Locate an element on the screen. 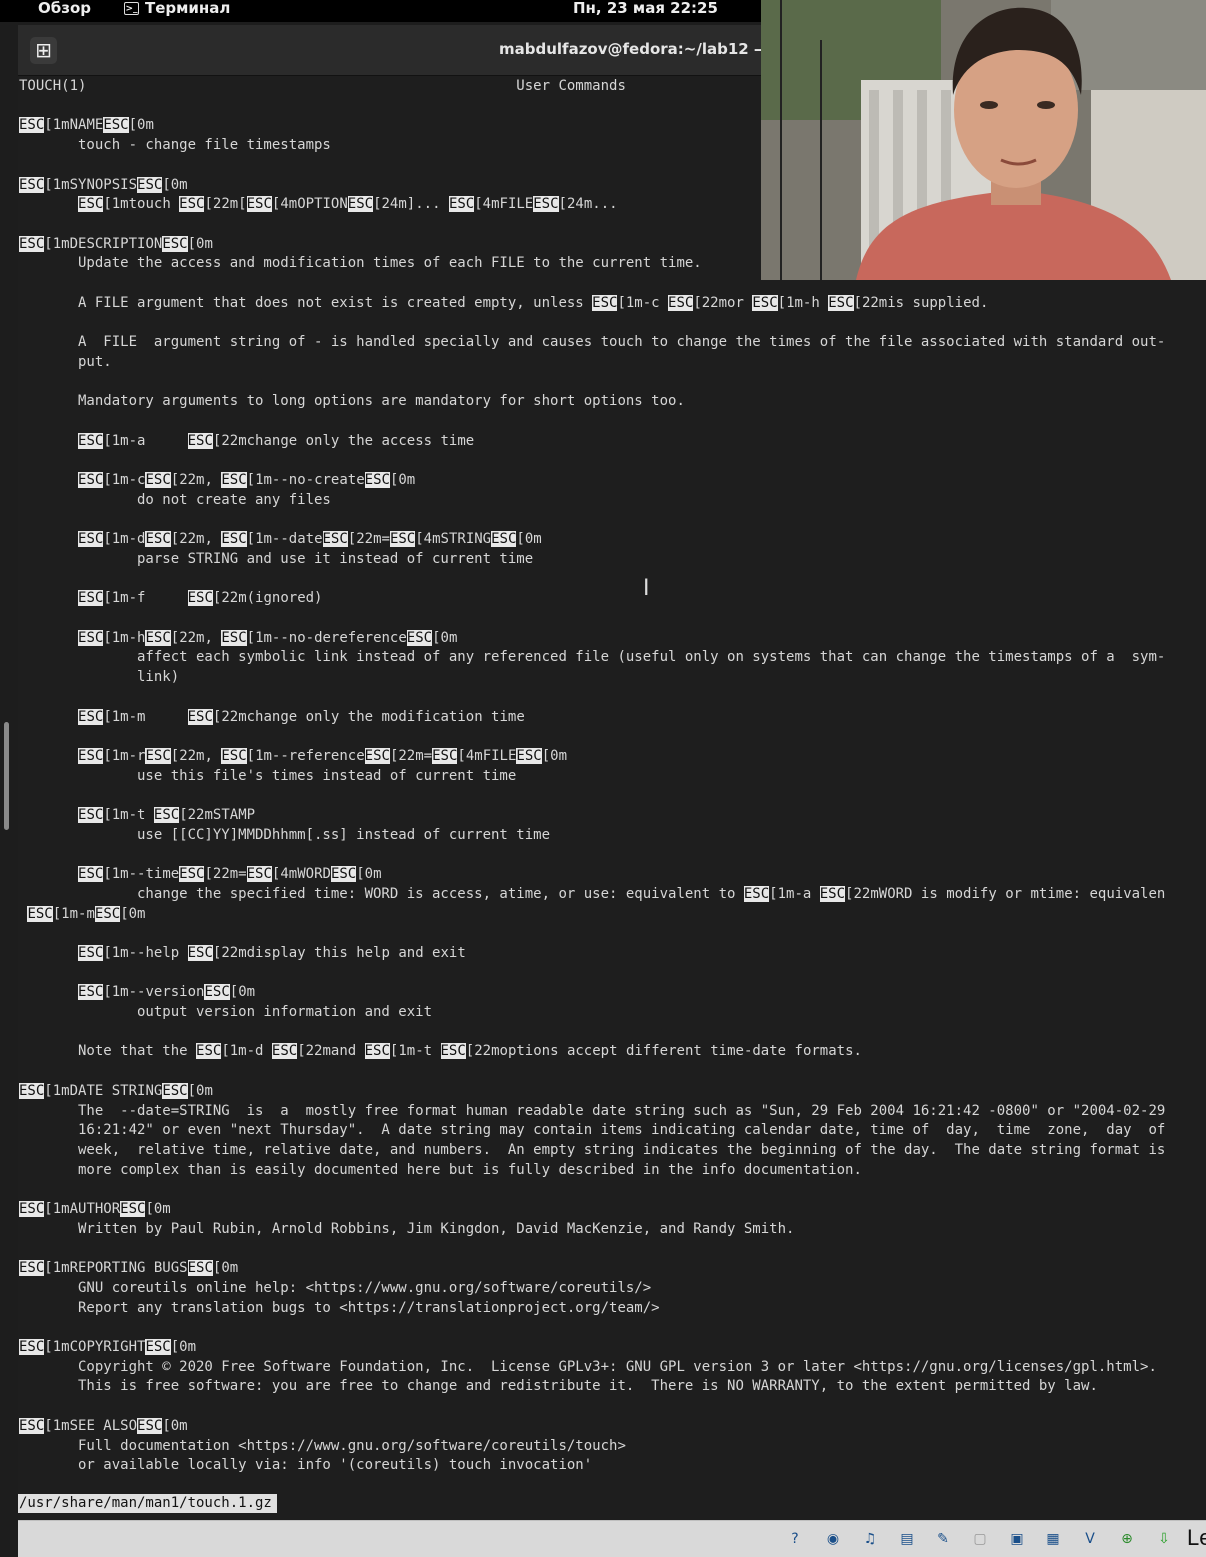 The image size is (1206, 1557). host-key-indicator: Le is located at coordinates (1196, 1537).